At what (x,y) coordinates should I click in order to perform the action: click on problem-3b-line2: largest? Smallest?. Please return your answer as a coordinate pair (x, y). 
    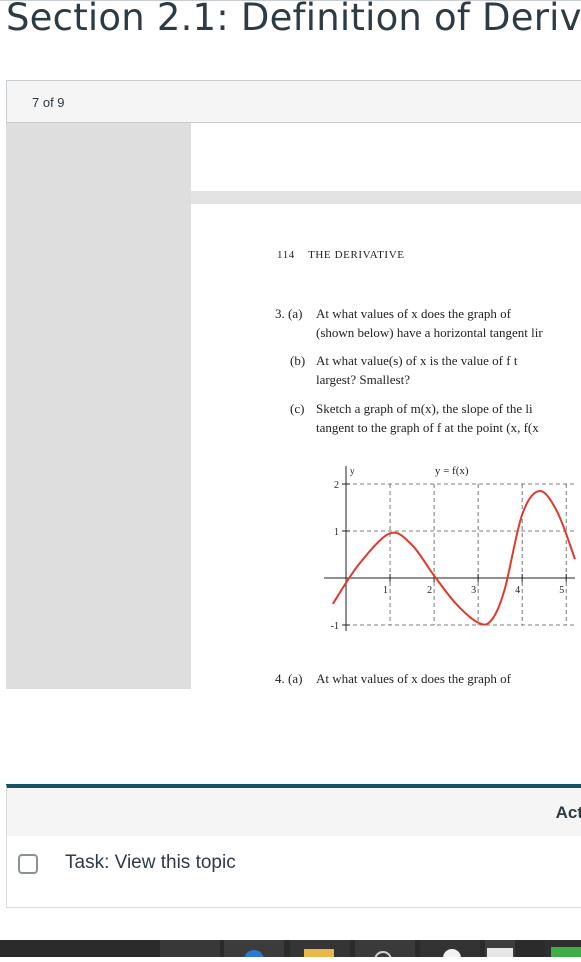
    Looking at the image, I should click on (363, 379).